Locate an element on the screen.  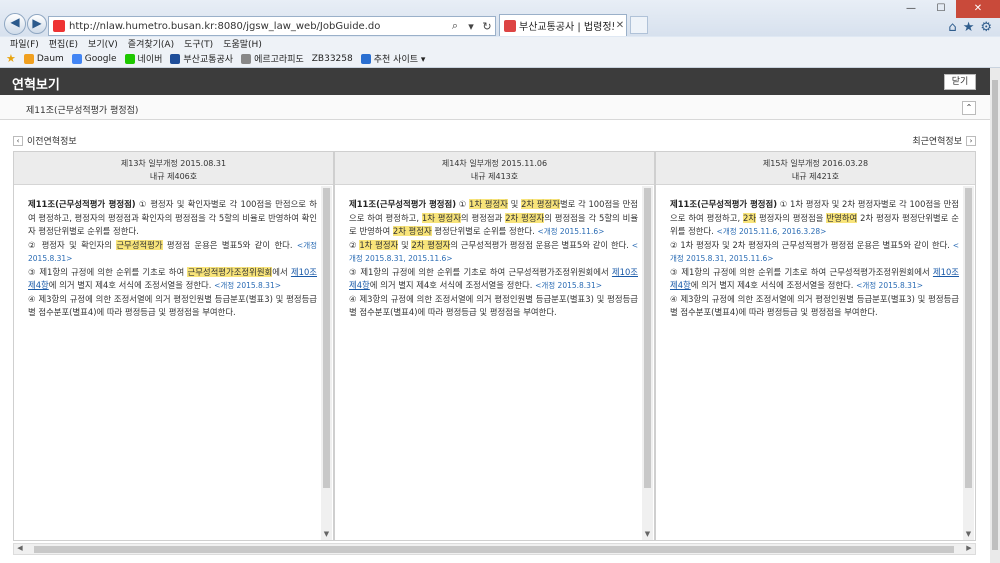
horizontal-scrollbar: ◀ ▶ is located at coordinates (494, 549).